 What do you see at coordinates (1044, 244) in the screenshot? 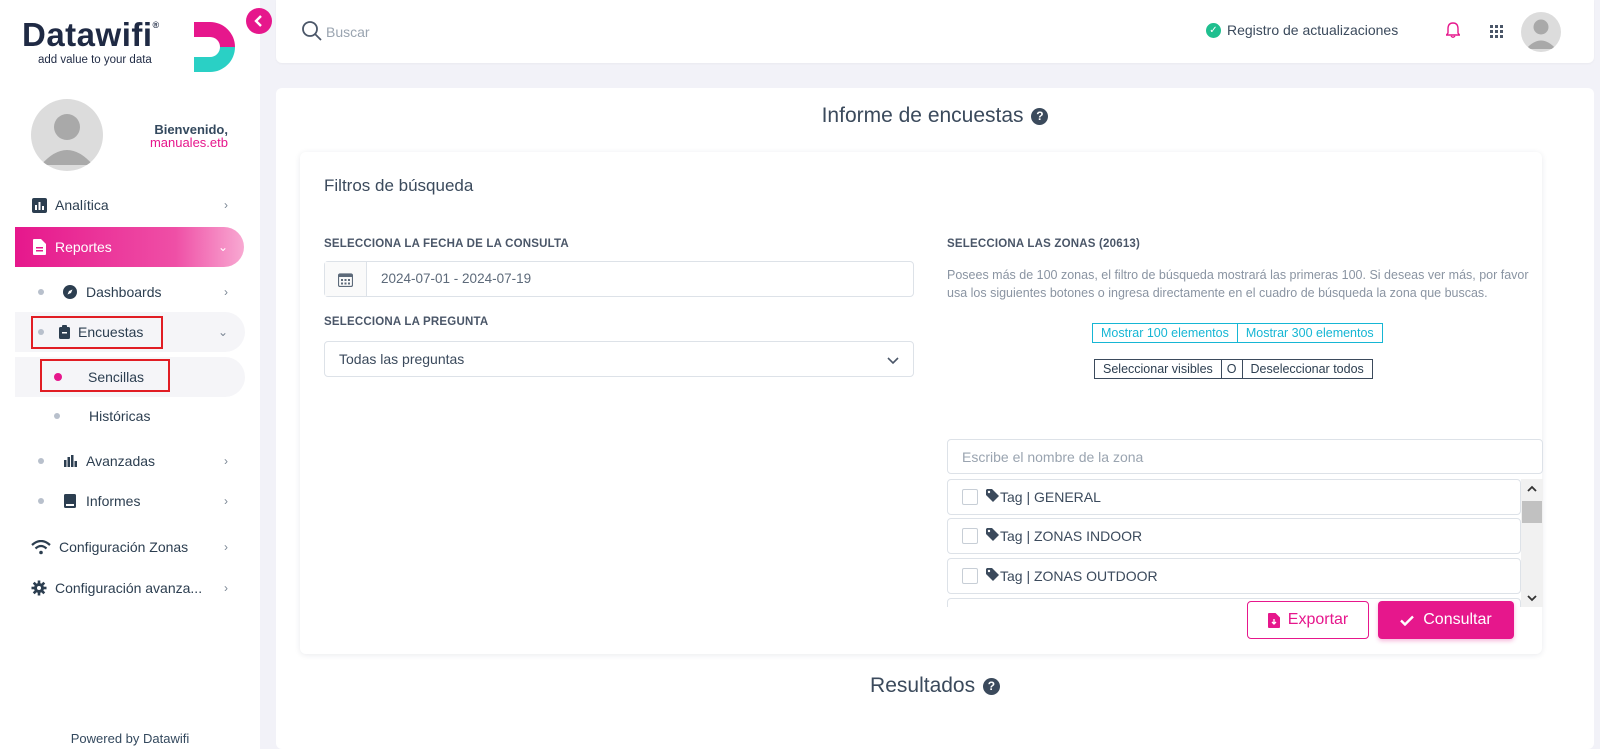
I see `zones-label: SELECCIONA LAS ZONAS (20613)` at bounding box center [1044, 244].